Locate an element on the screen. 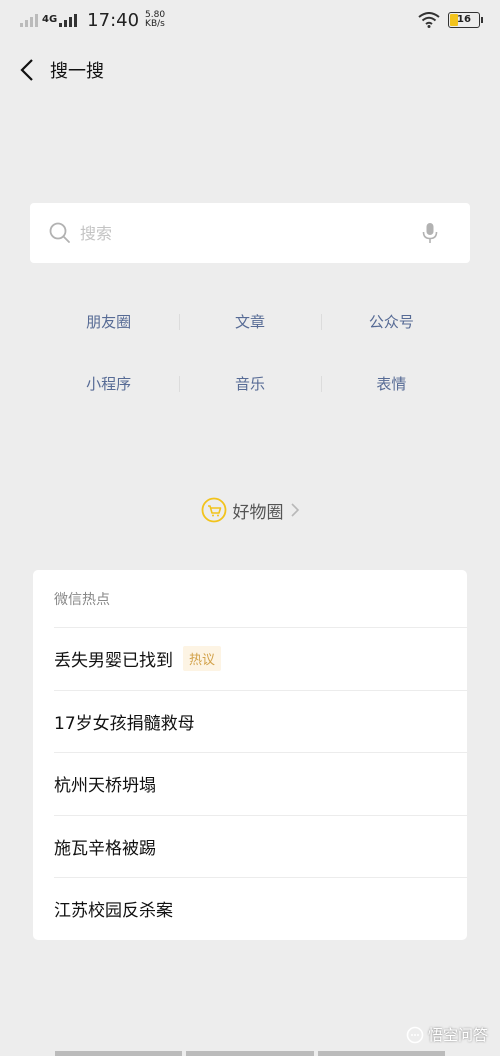 The height and width of the screenshot is (1056, 500). status-bar: 4G 17:40 5.80 KB/s 16 is located at coordinates (250, 20).